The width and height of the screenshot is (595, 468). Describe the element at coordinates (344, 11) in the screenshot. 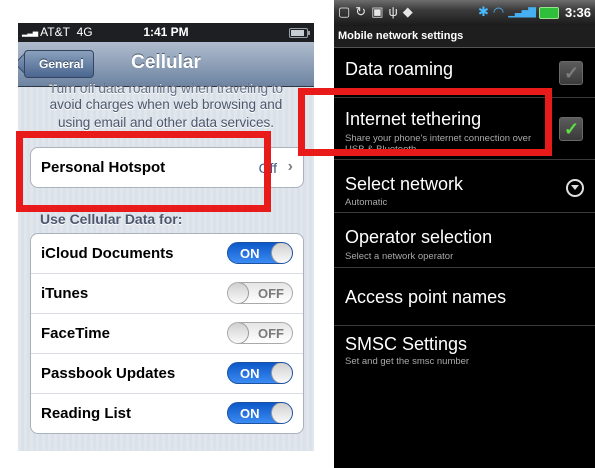

I see `screenshot-icon: ▢` at that location.